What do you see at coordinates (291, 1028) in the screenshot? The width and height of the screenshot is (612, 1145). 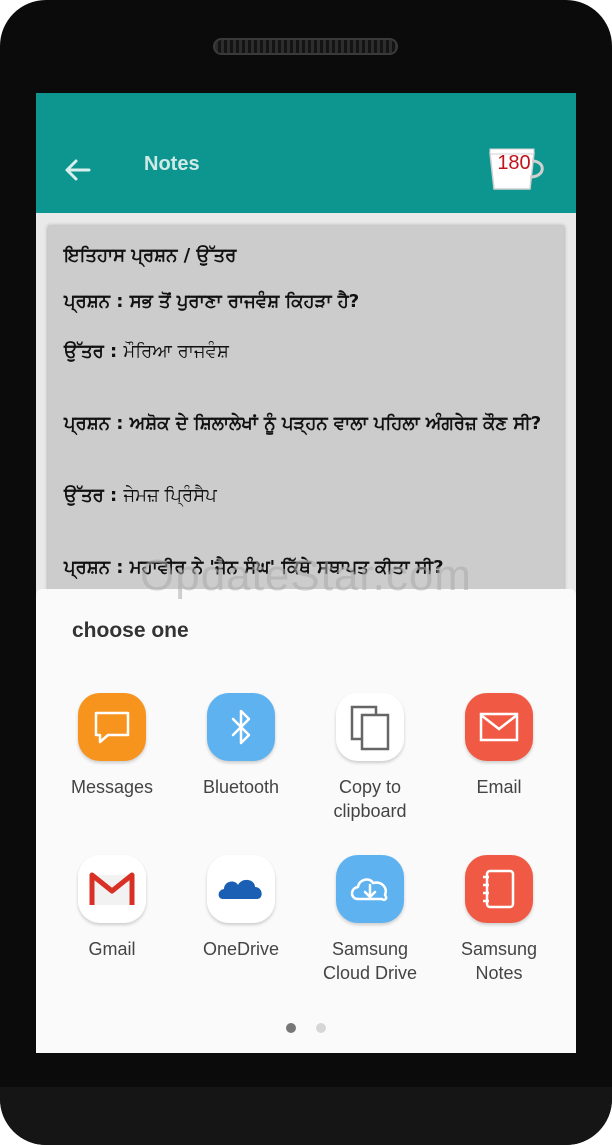 I see `page-dot-active` at bounding box center [291, 1028].